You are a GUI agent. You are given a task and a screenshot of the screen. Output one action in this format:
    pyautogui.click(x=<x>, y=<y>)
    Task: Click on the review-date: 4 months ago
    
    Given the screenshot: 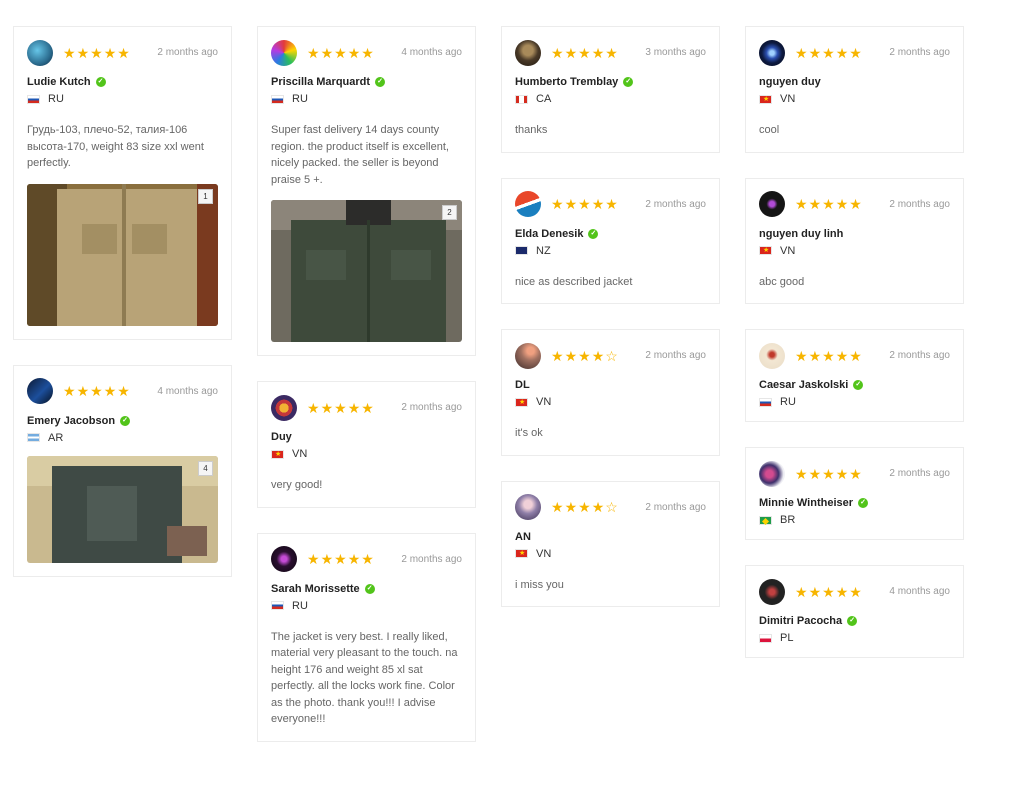 What is the action you would take?
    pyautogui.click(x=431, y=52)
    